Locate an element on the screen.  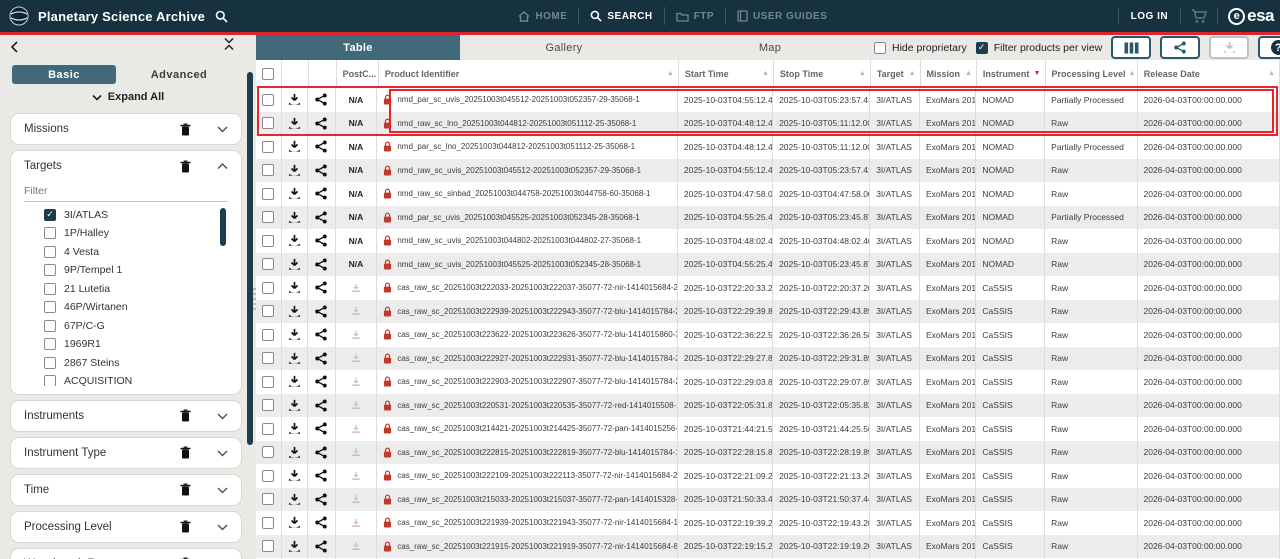
target-option-21-lutetia: 21 Lutetia is located at coordinates (136, 289).